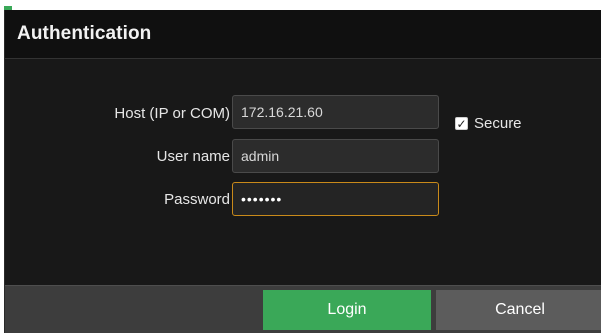  What do you see at coordinates (262, 199) in the screenshot?
I see `password-masked-value: •••••••` at bounding box center [262, 199].